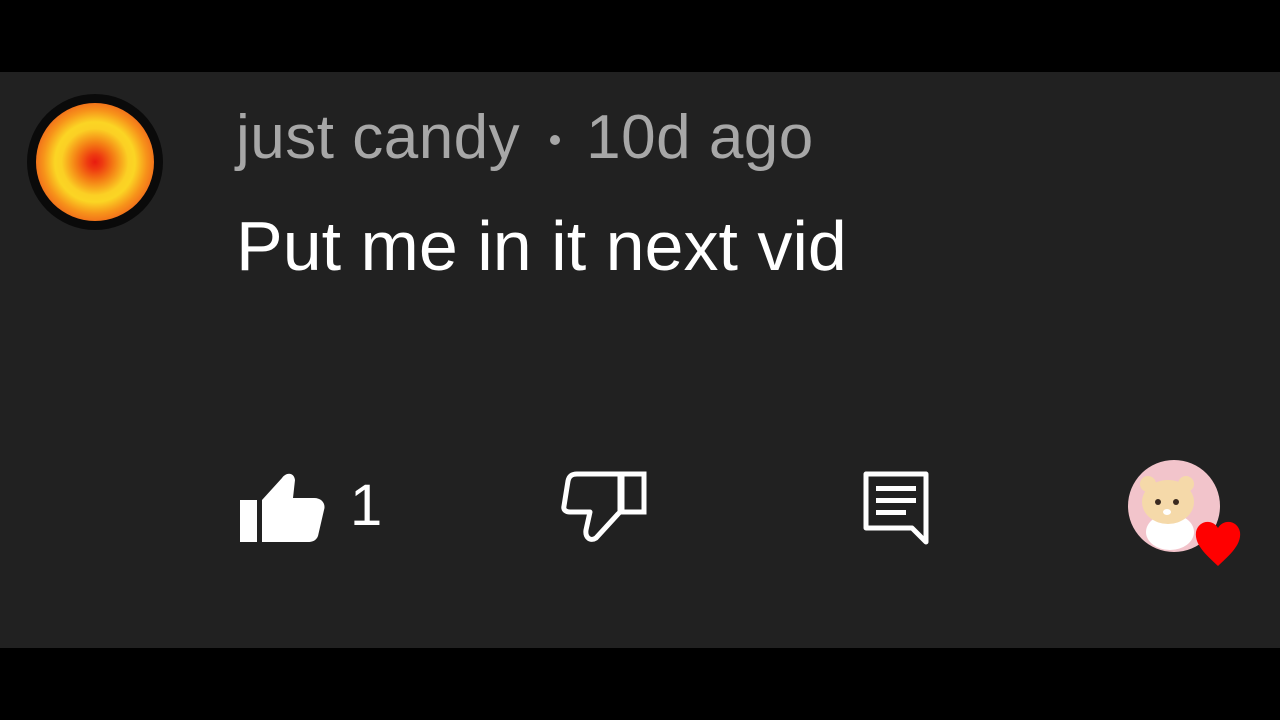  I want to click on thumbs-down-icon, so click(604, 506).